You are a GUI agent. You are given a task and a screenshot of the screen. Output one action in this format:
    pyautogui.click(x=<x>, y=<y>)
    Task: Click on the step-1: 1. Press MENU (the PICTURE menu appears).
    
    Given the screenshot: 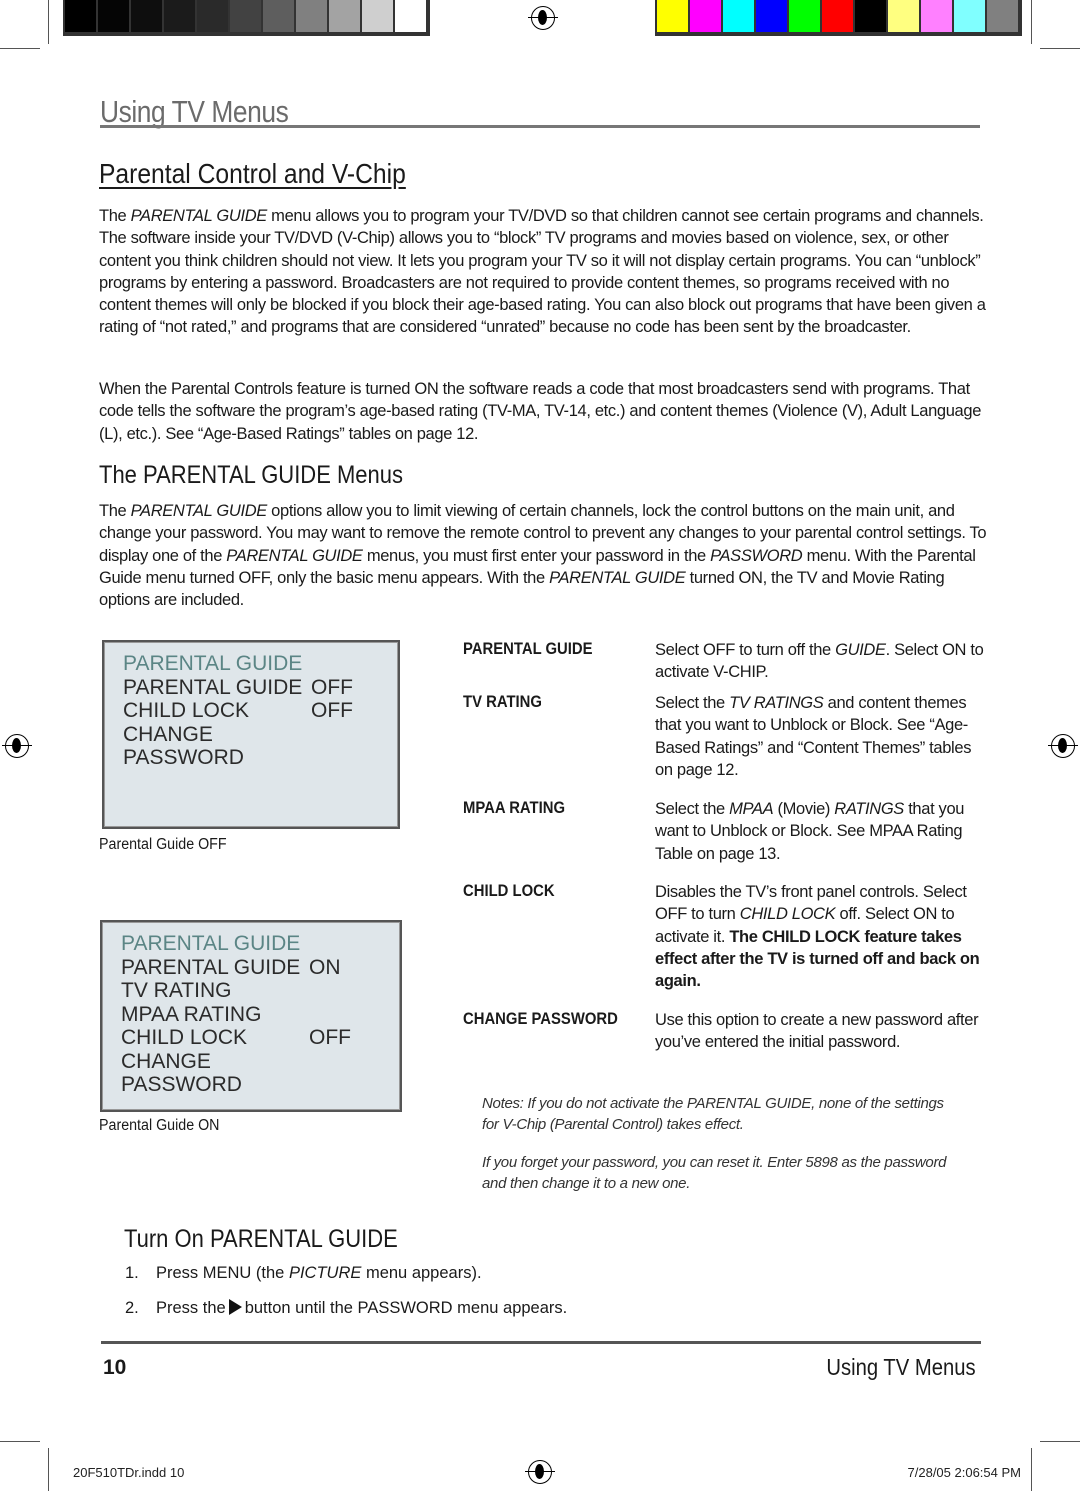 What is the action you would take?
    pyautogui.click(x=303, y=1273)
    